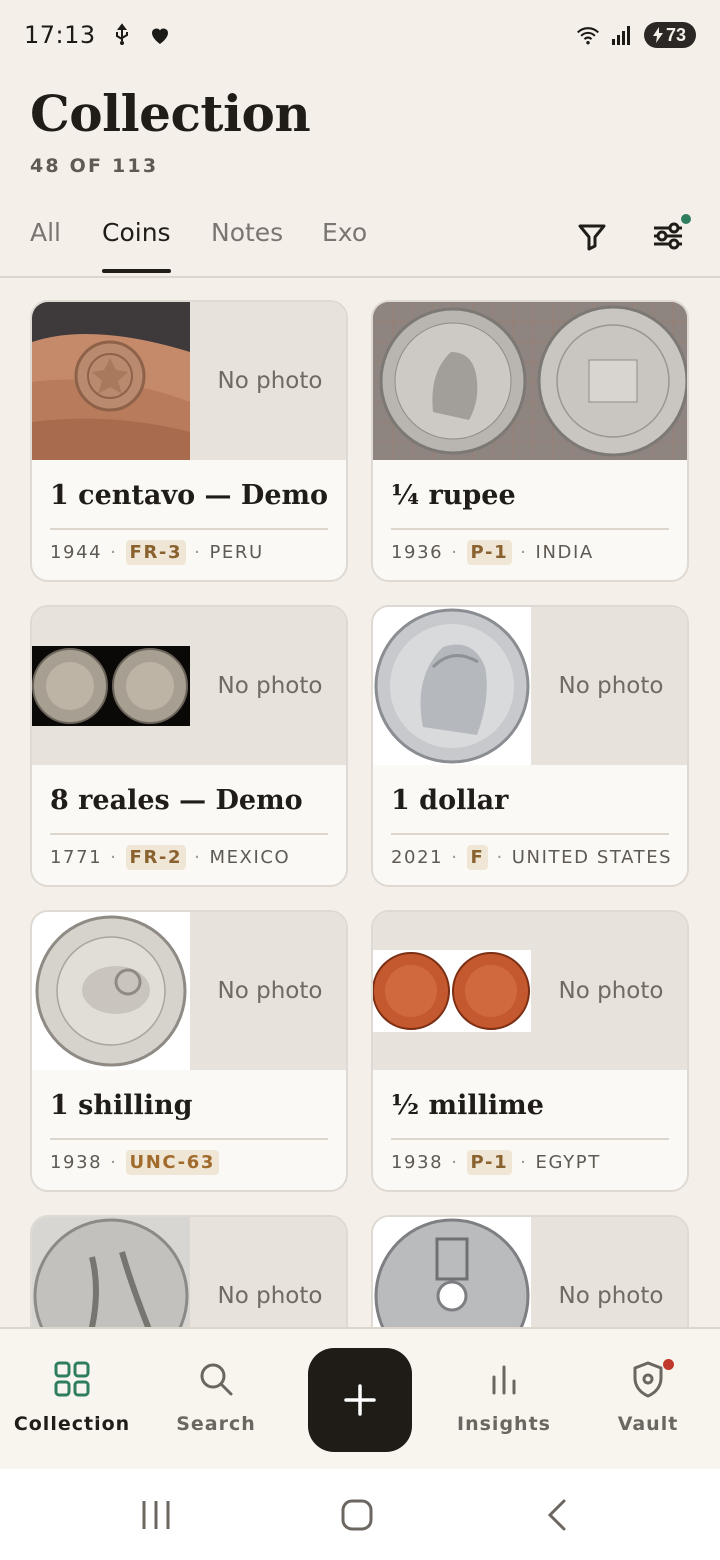 The width and height of the screenshot is (720, 1560). I want to click on battery-icon: 73, so click(670, 35).